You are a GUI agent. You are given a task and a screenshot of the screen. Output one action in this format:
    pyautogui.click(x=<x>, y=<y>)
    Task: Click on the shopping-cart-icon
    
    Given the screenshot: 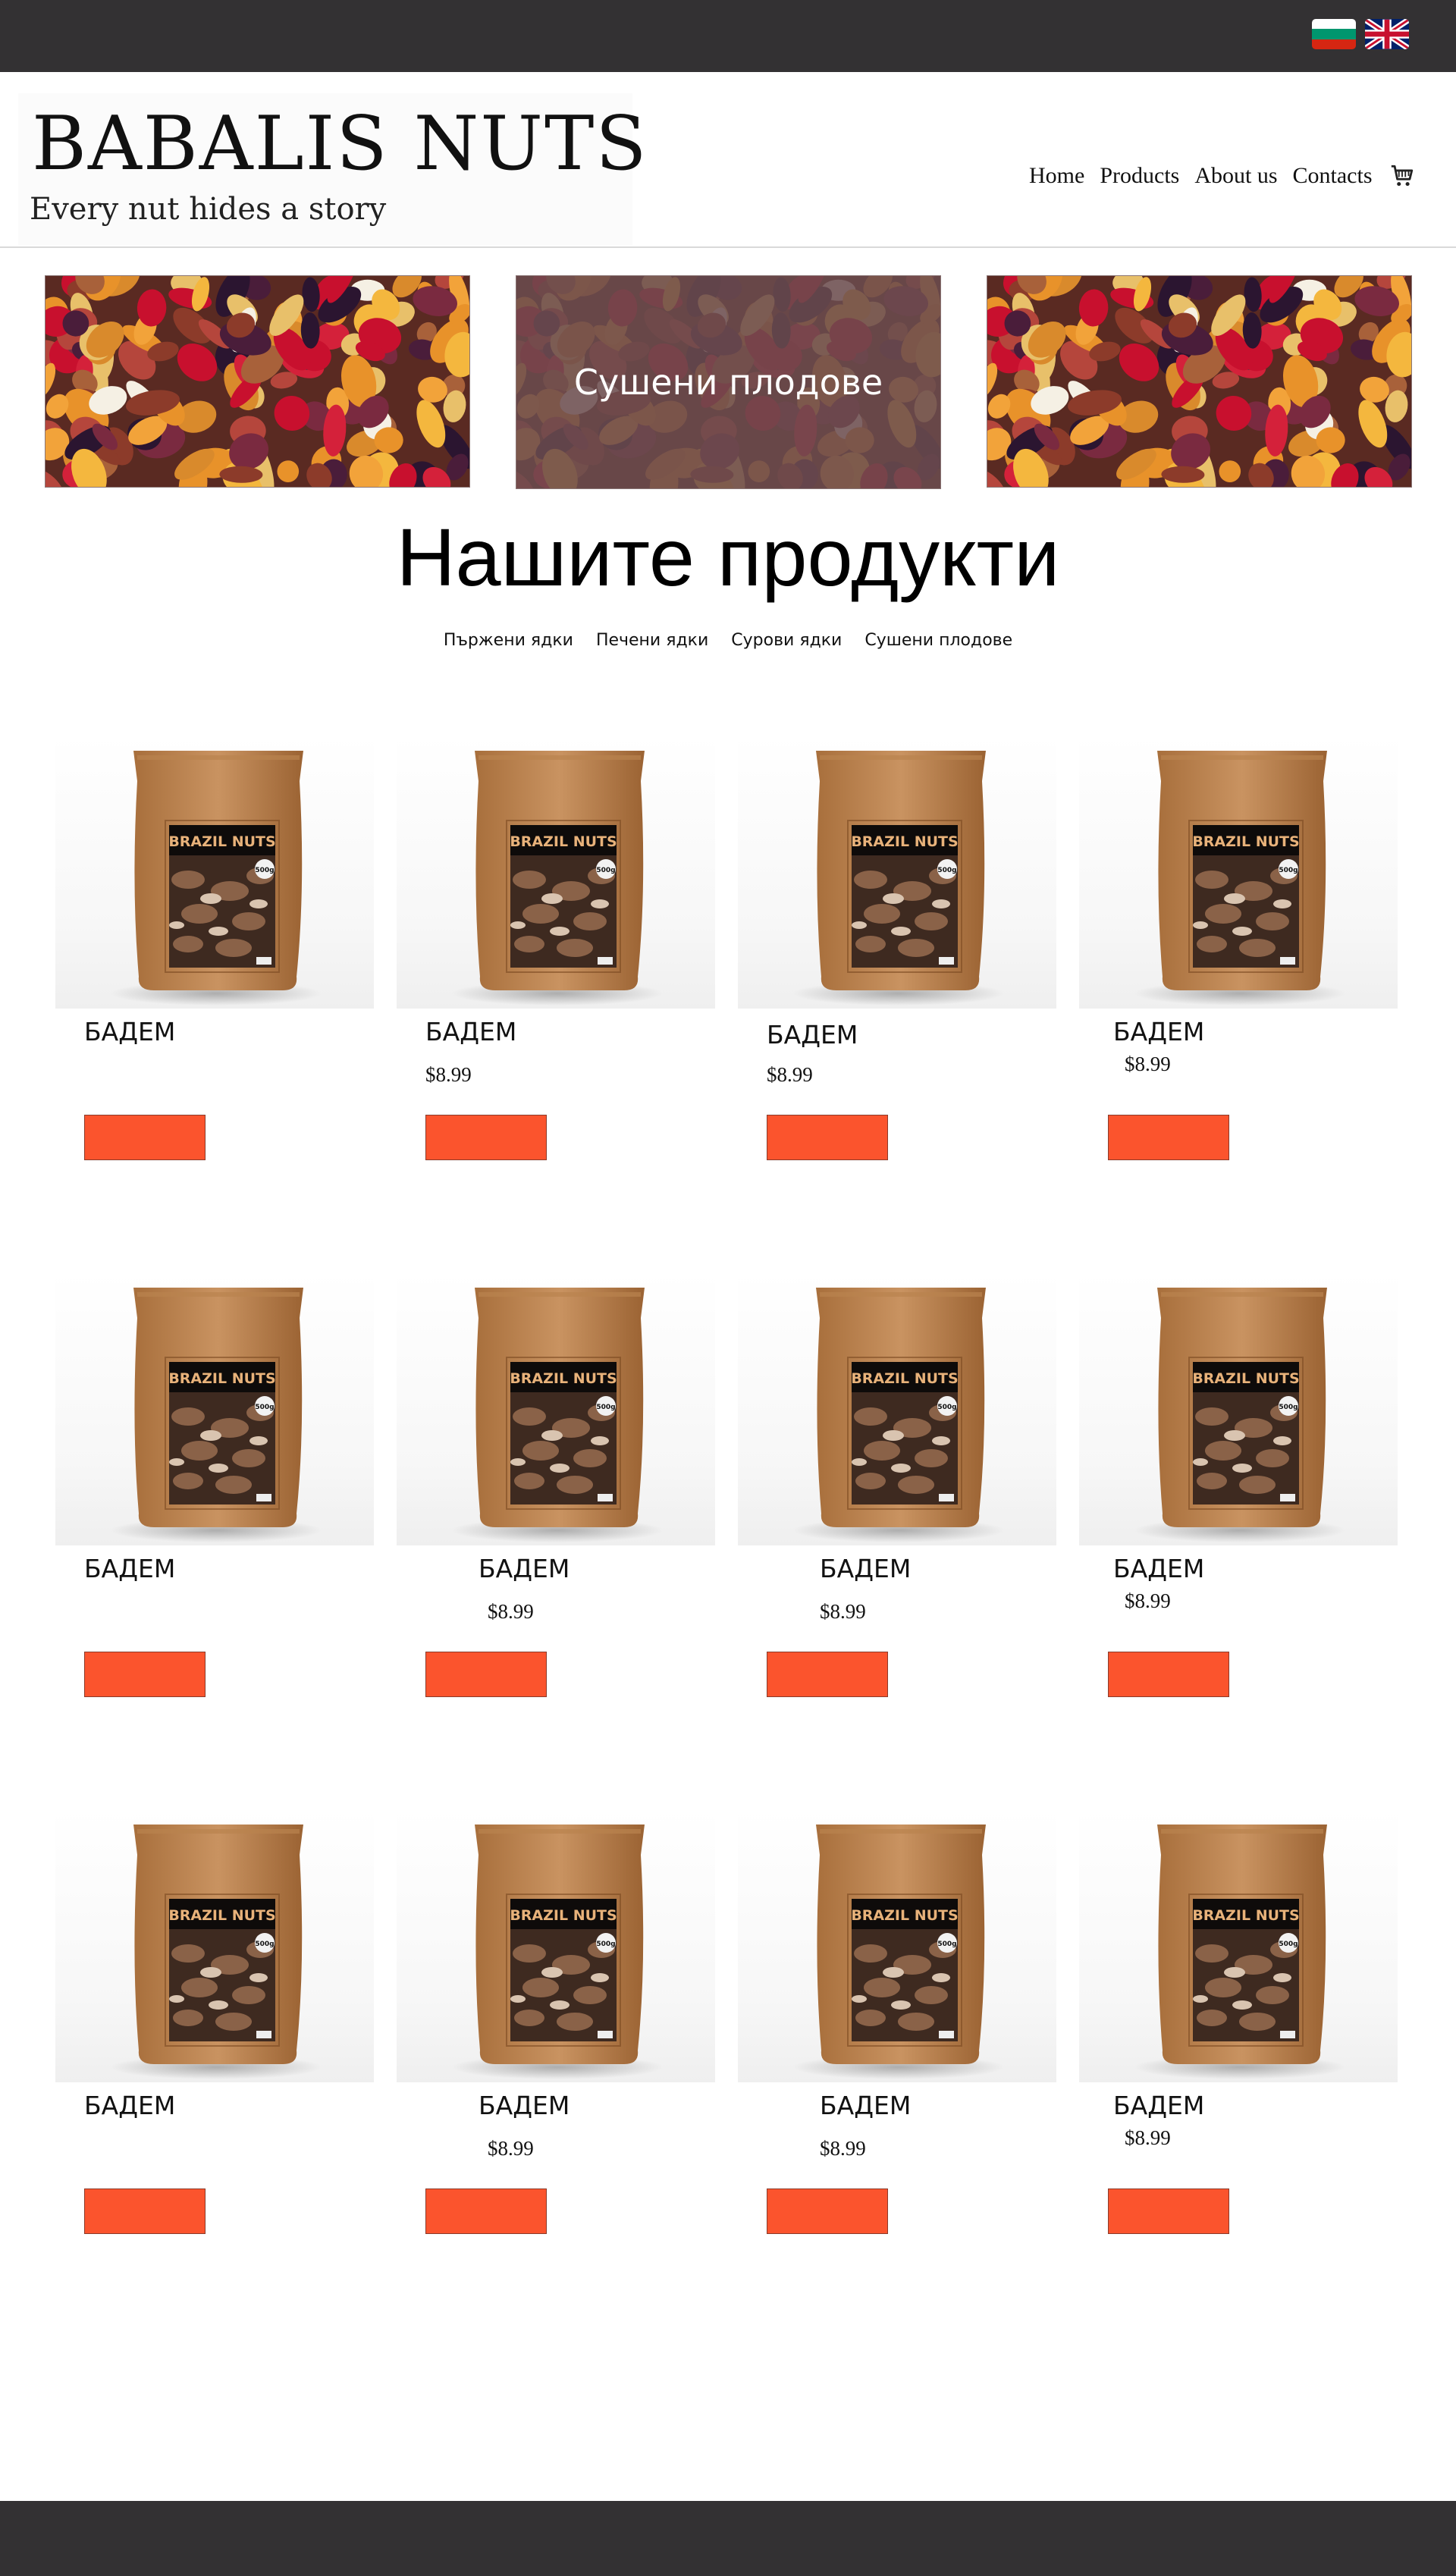 What is the action you would take?
    pyautogui.click(x=1402, y=176)
    